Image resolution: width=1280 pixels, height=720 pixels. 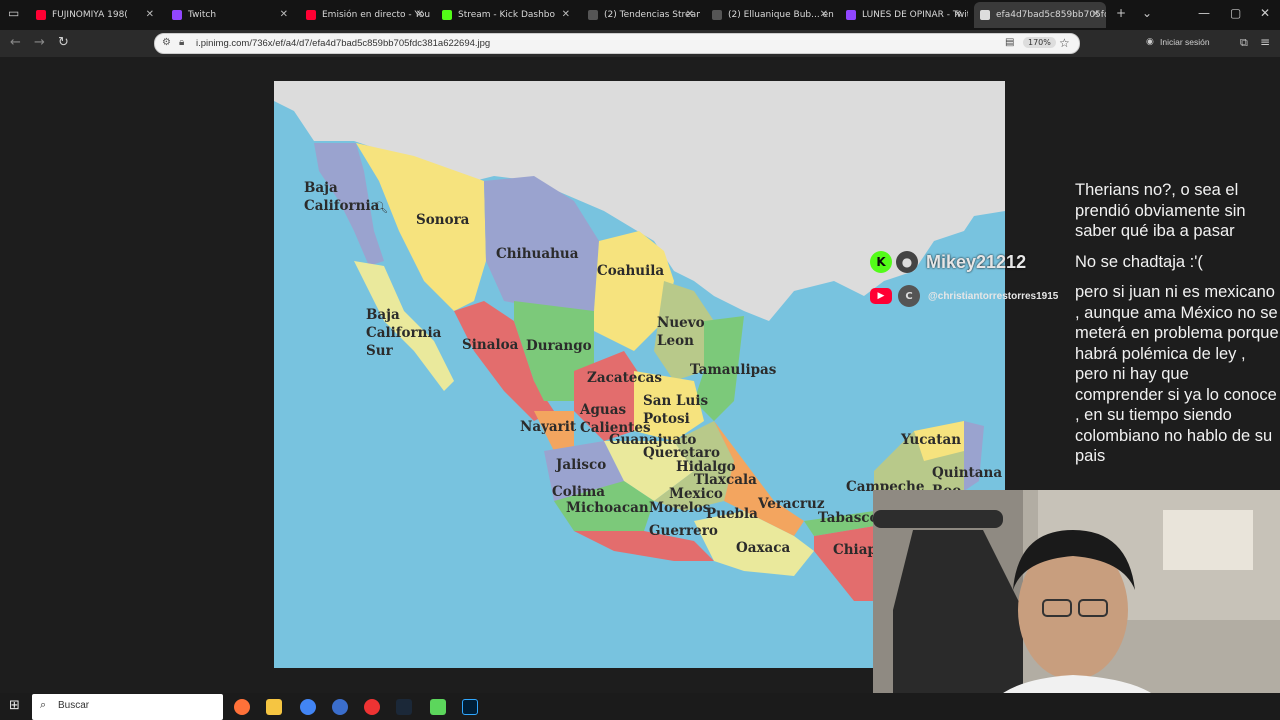 I want to click on map-state-label: Baja California Sur, so click(x=404, y=333).